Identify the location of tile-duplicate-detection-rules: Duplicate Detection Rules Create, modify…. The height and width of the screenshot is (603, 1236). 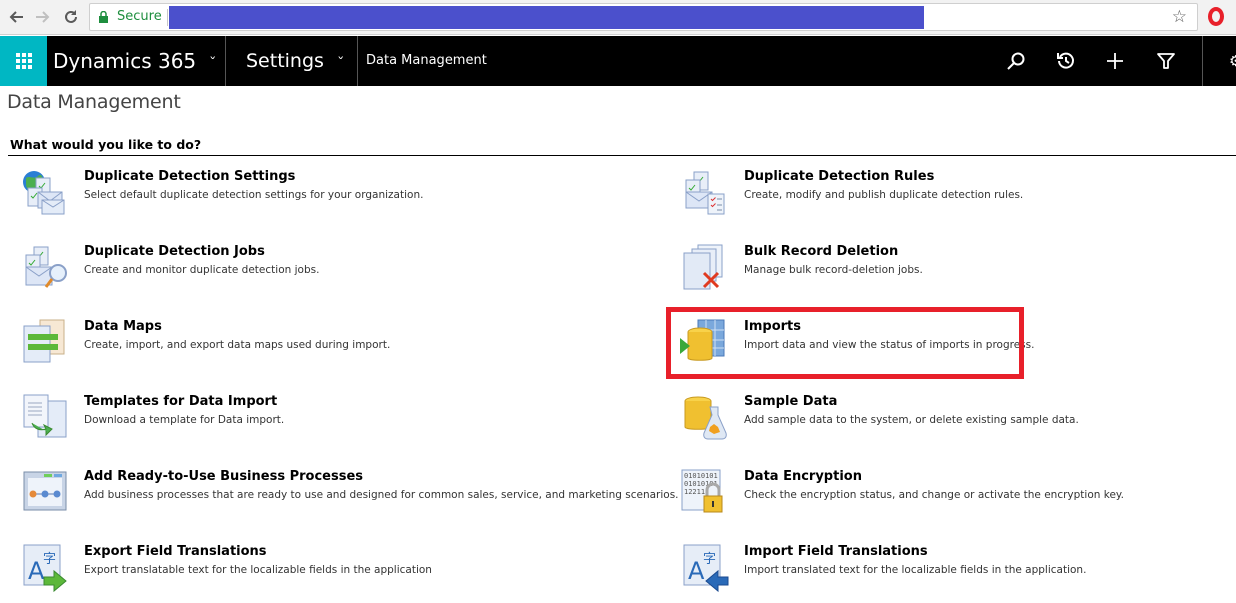
(958, 198).